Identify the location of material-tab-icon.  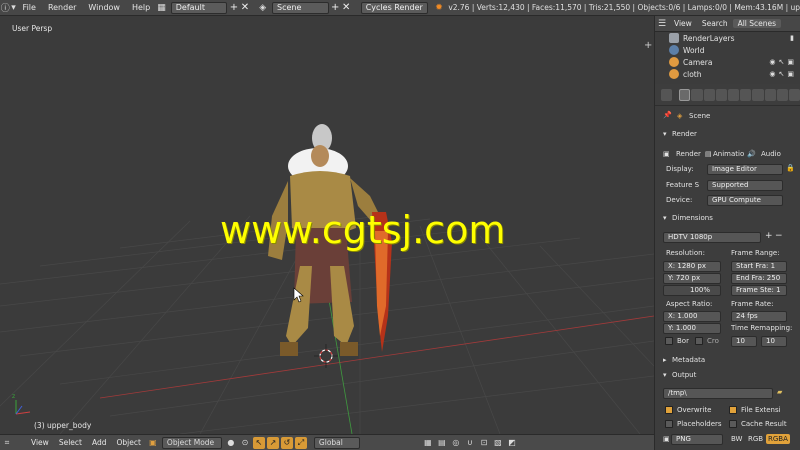
(782, 94).